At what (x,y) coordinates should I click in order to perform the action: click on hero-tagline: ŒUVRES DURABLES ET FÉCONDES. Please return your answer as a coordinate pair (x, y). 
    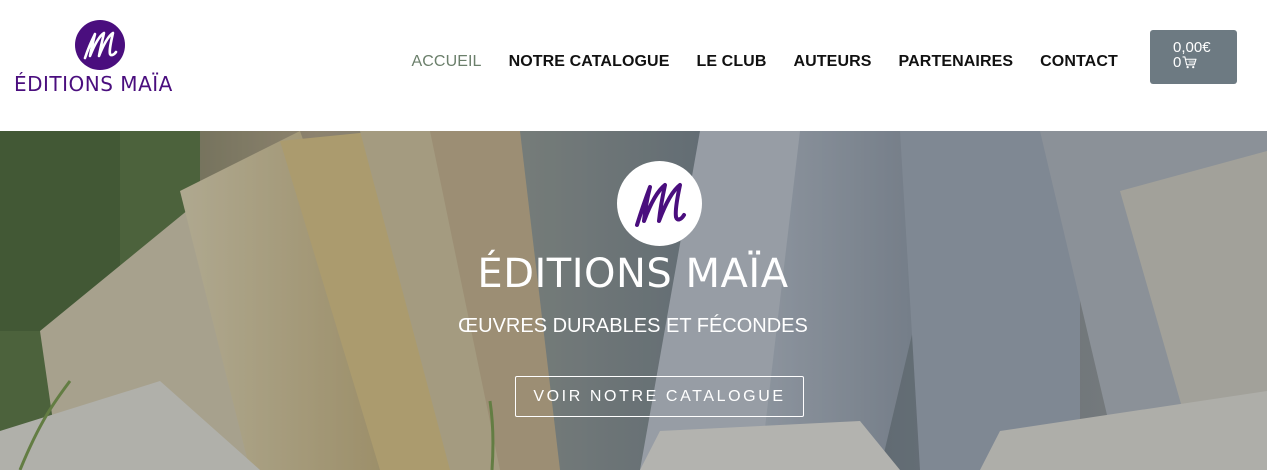
    Looking at the image, I should click on (633, 326).